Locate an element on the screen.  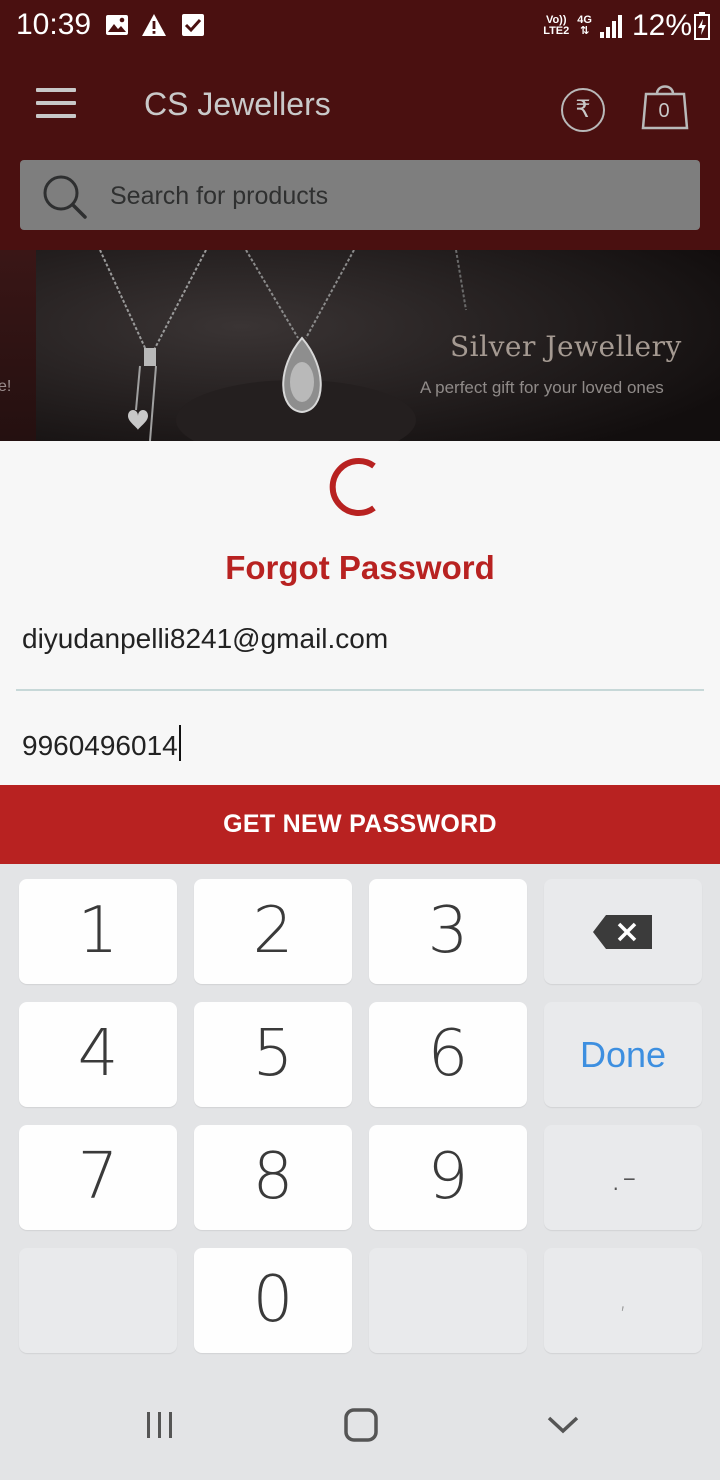
app-title: CS Jewellers is located at coordinates (237, 104).